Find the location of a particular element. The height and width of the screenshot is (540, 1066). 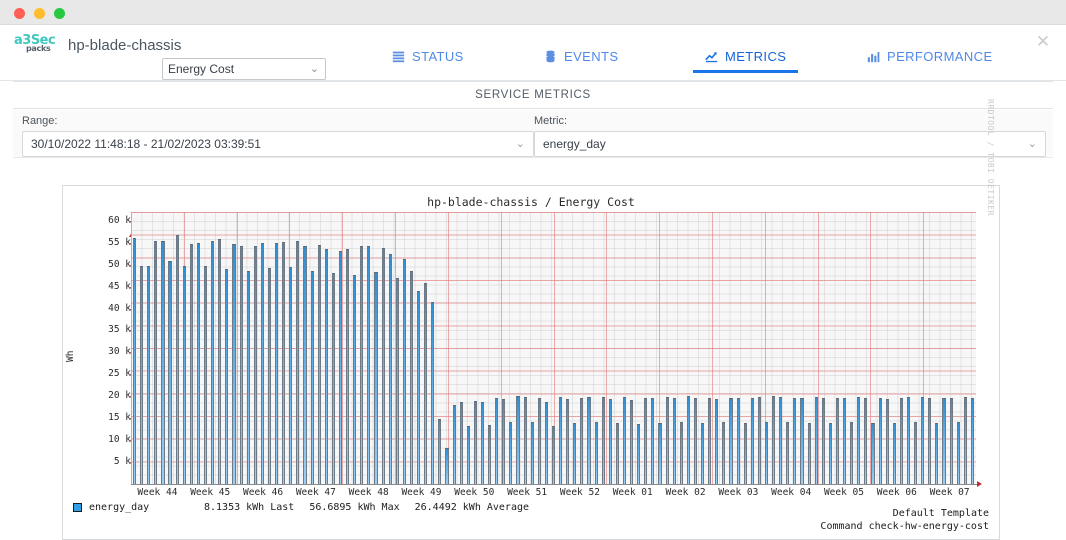

x-tick-label: Week 02 is located at coordinates (685, 492).